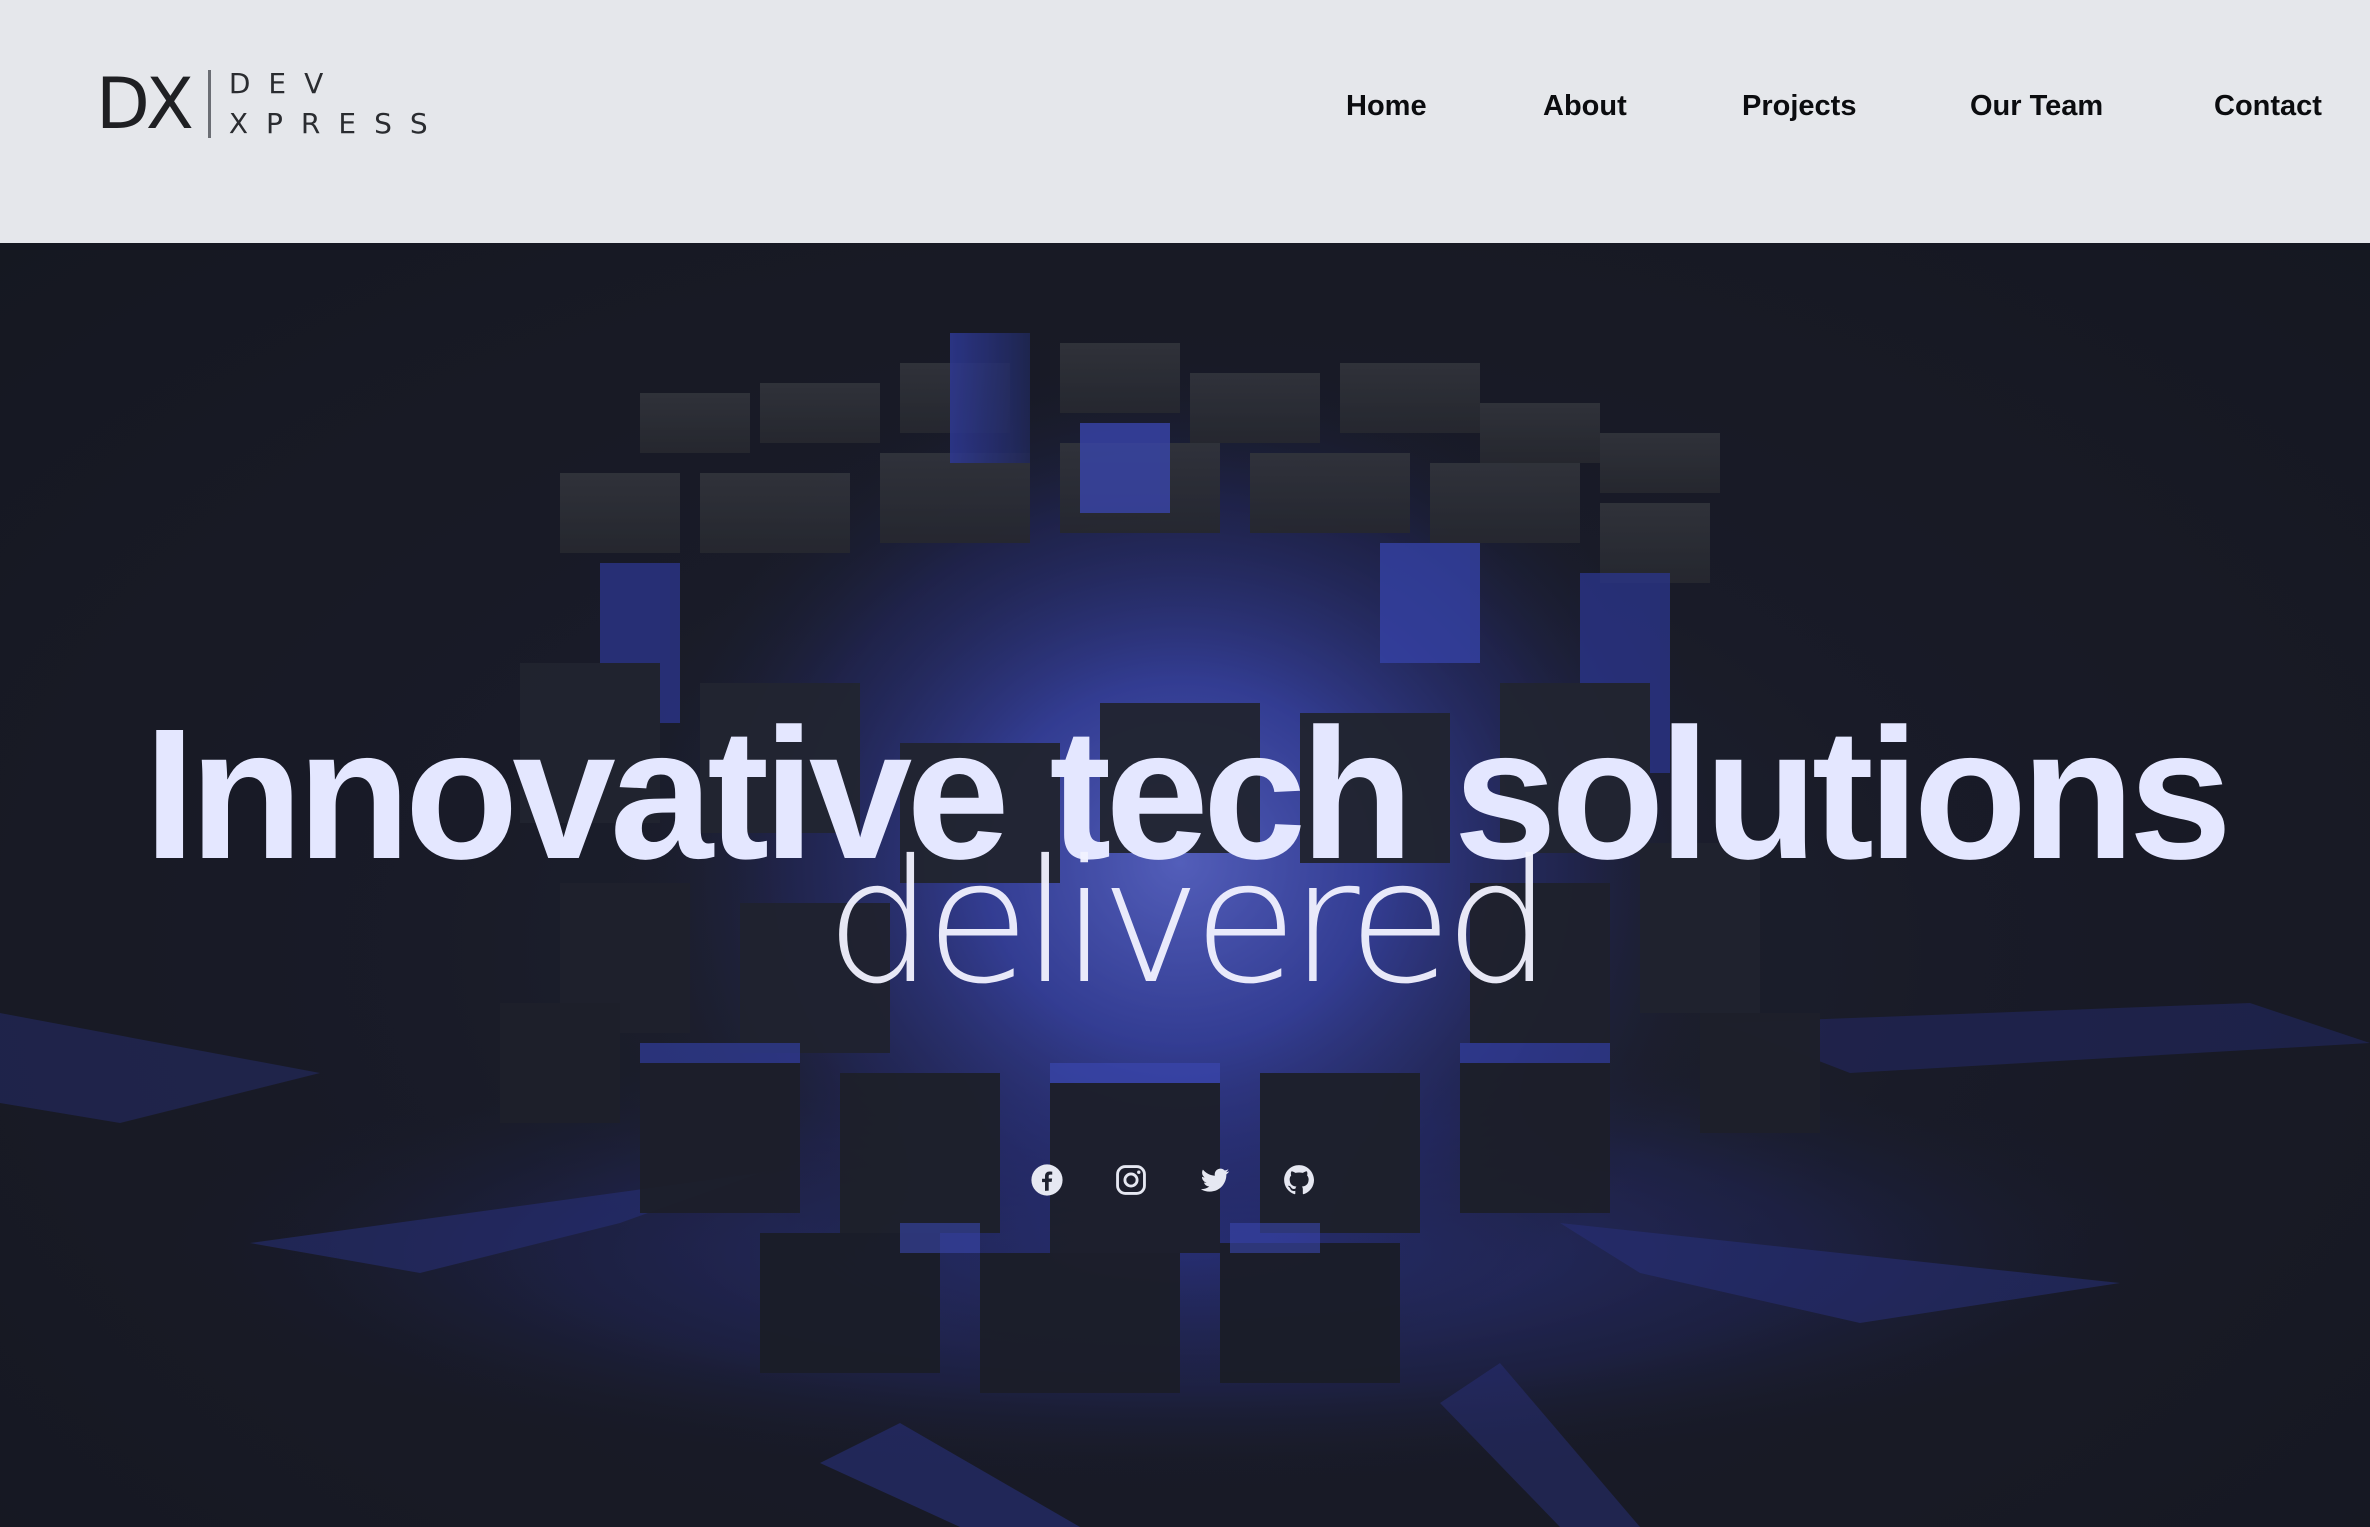  Describe the element at coordinates (1131, 1180) in the screenshot. I see `instagram-icon` at that location.